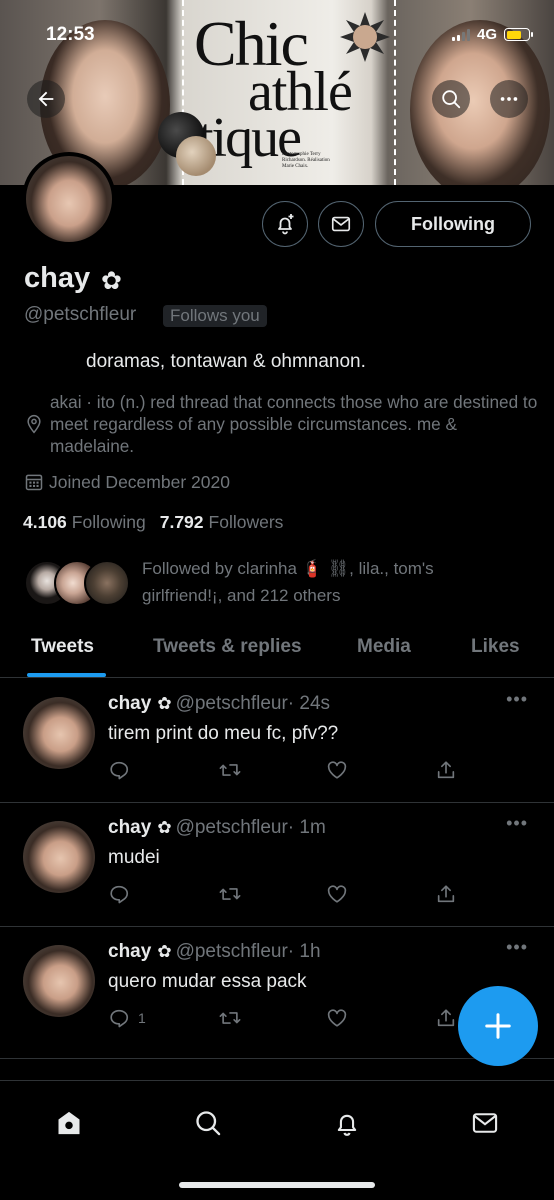  What do you see at coordinates (207, 981) in the screenshot?
I see `tweet-text: quero mudar essa pack` at bounding box center [207, 981].